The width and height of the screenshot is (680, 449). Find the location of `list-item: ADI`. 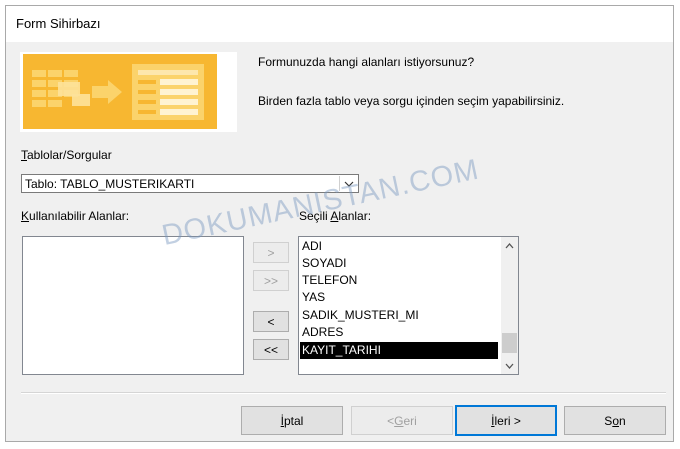

list-item: ADI is located at coordinates (312, 246).